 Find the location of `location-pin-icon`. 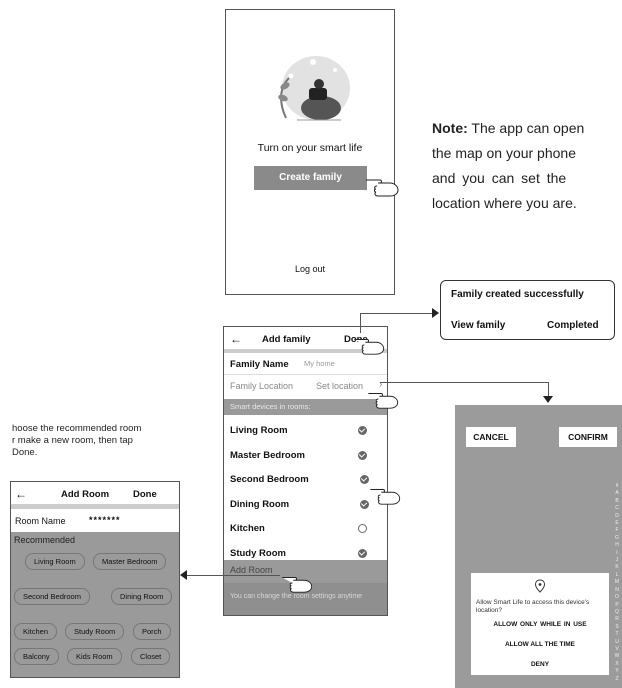

location-pin-icon is located at coordinates (540, 586).